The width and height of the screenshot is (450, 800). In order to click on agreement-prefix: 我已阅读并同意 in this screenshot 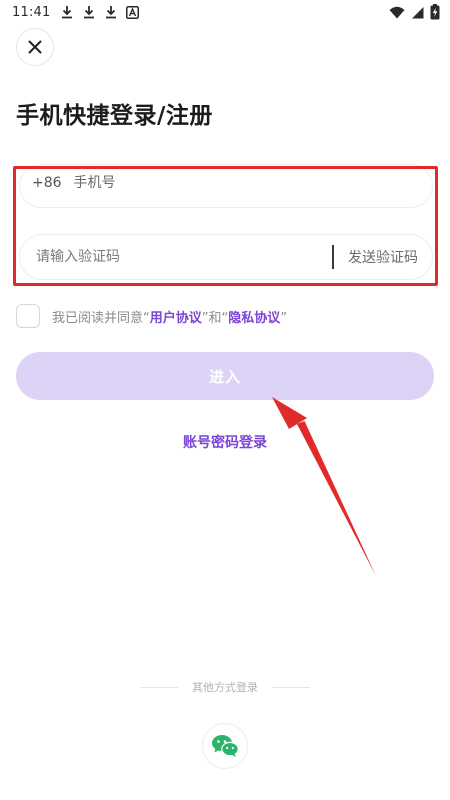, I will do `click(98, 318)`.